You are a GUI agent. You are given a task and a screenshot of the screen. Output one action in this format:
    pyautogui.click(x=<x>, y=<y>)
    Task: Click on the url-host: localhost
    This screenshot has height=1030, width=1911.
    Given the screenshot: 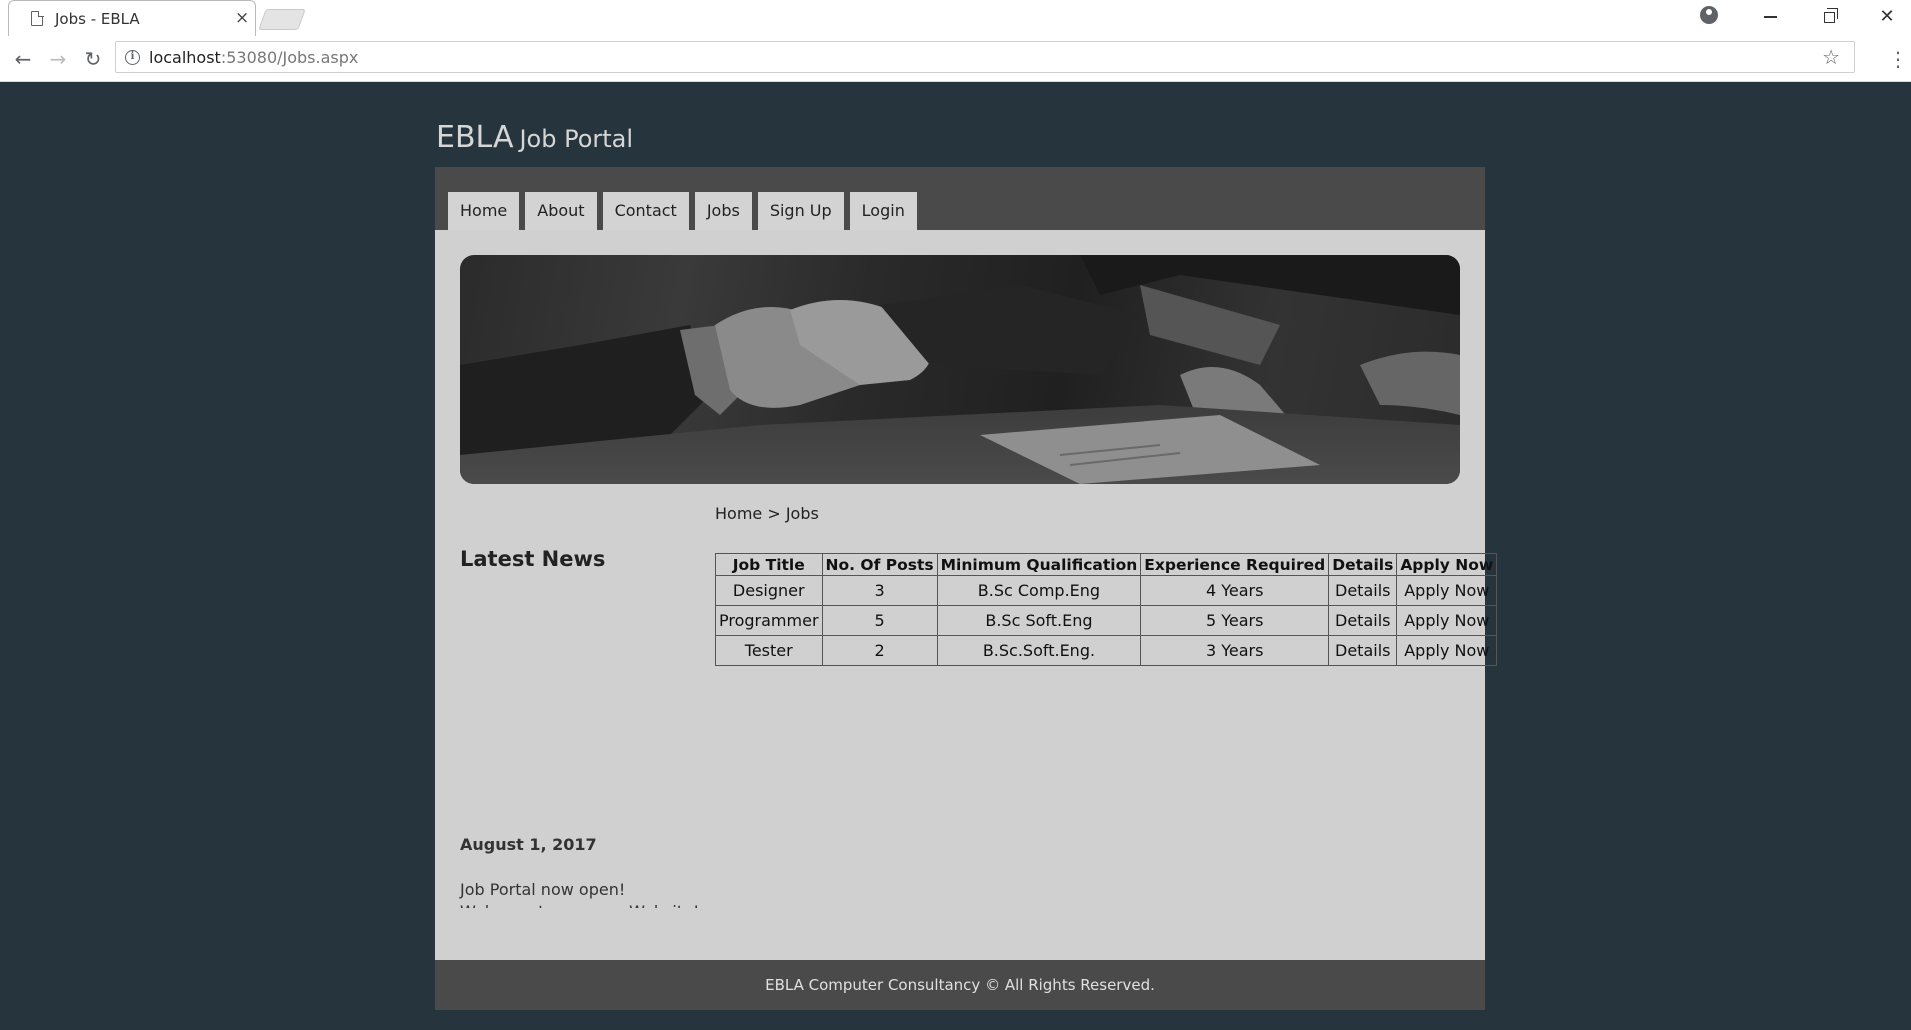 What is the action you would take?
    pyautogui.click(x=185, y=57)
    